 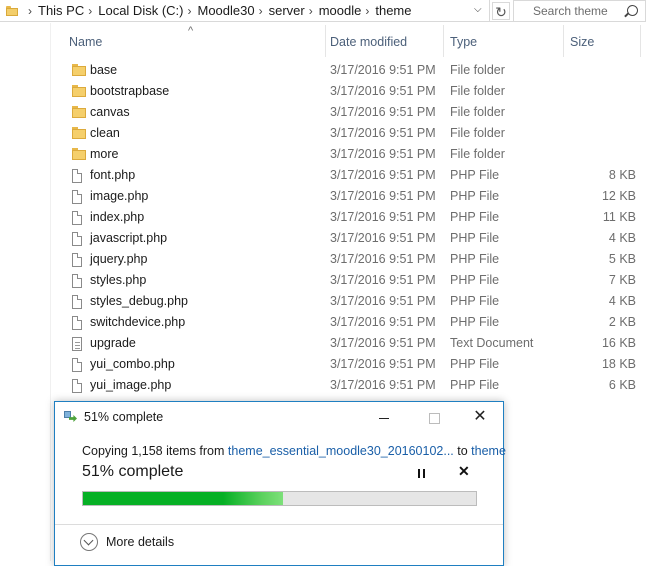 What do you see at coordinates (622, 385) in the screenshot?
I see `file-size: 6 KB` at bounding box center [622, 385].